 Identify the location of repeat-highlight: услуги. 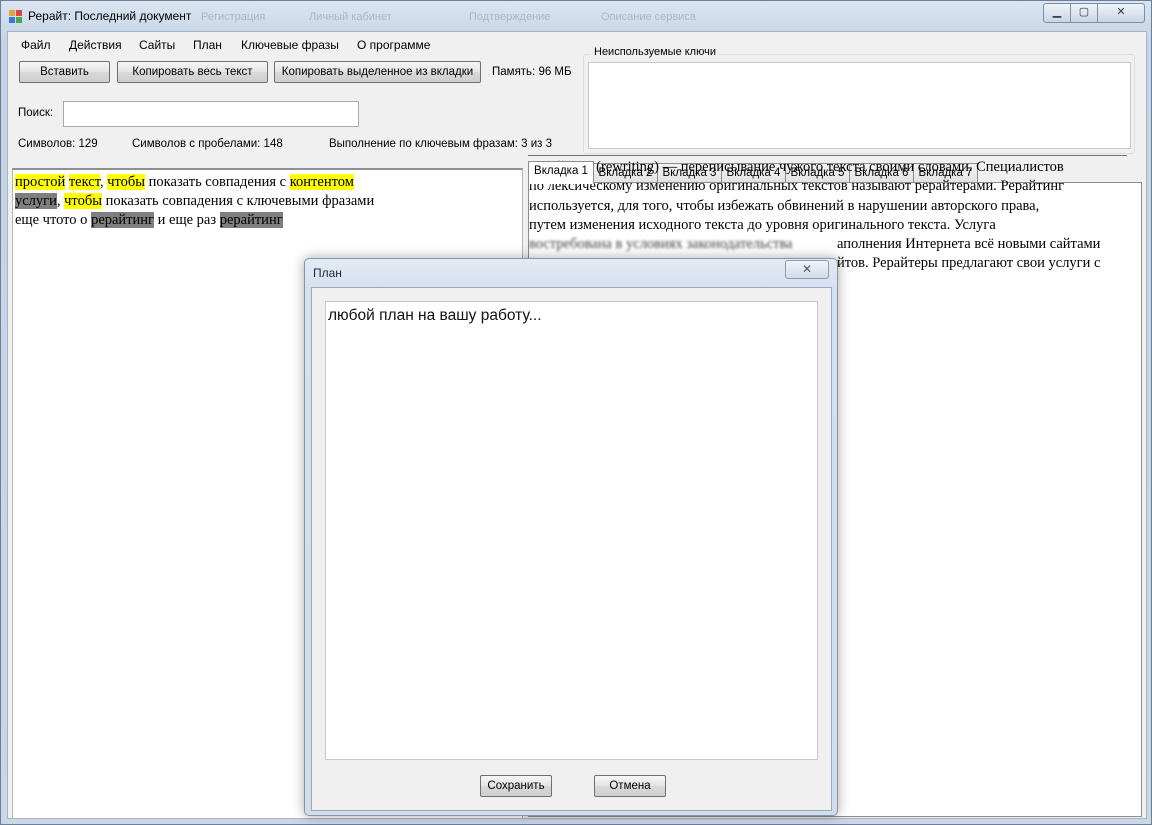
(36, 201).